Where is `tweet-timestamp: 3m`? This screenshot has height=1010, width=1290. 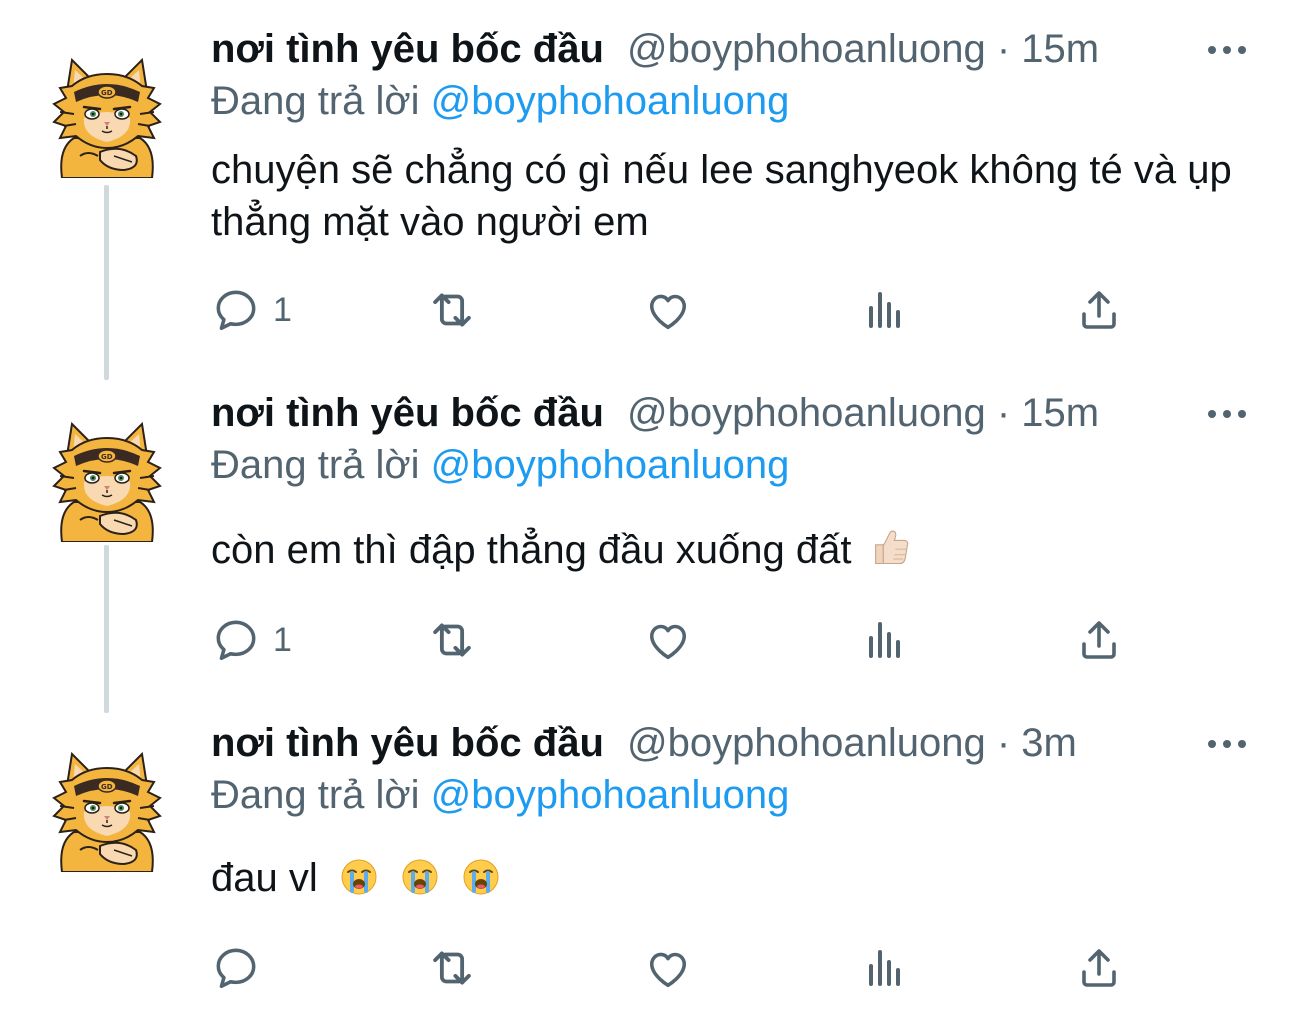 tweet-timestamp: 3m is located at coordinates (1049, 743).